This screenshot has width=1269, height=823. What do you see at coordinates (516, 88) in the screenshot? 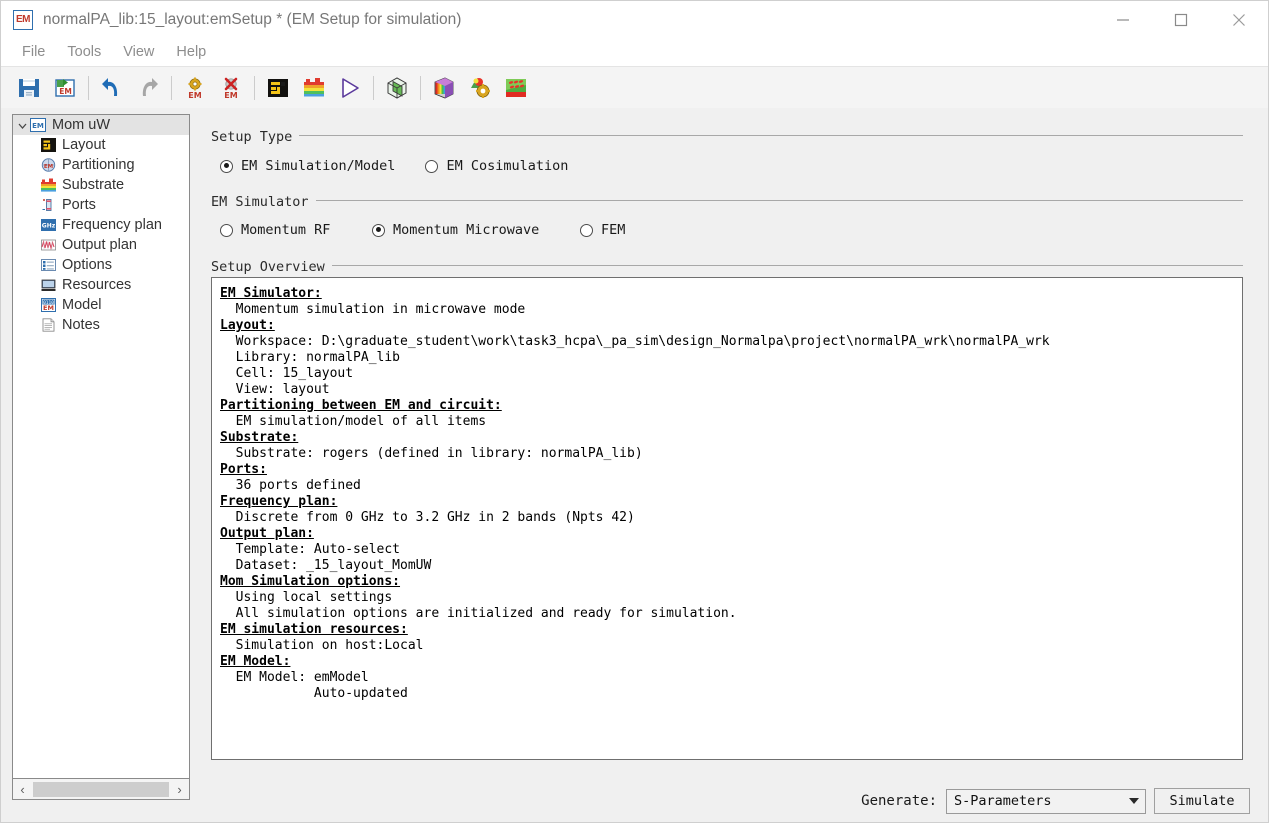
I see `field-visualization-icon` at bounding box center [516, 88].